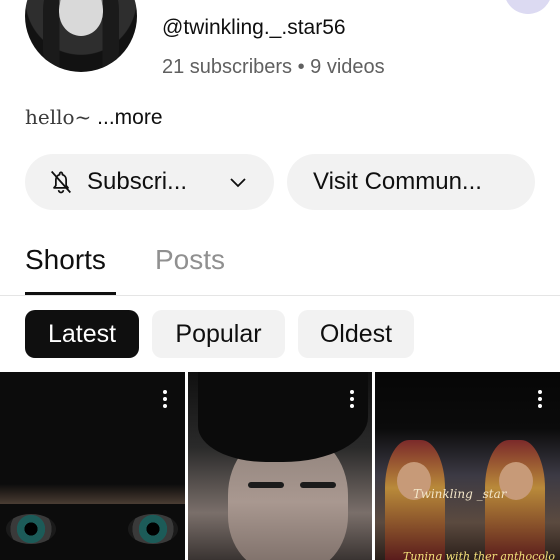 The width and height of the screenshot is (560, 560). What do you see at coordinates (479, 555) in the screenshot?
I see `thumbnail-overlay-caption: Tuning with ther anthocolo` at bounding box center [479, 555].